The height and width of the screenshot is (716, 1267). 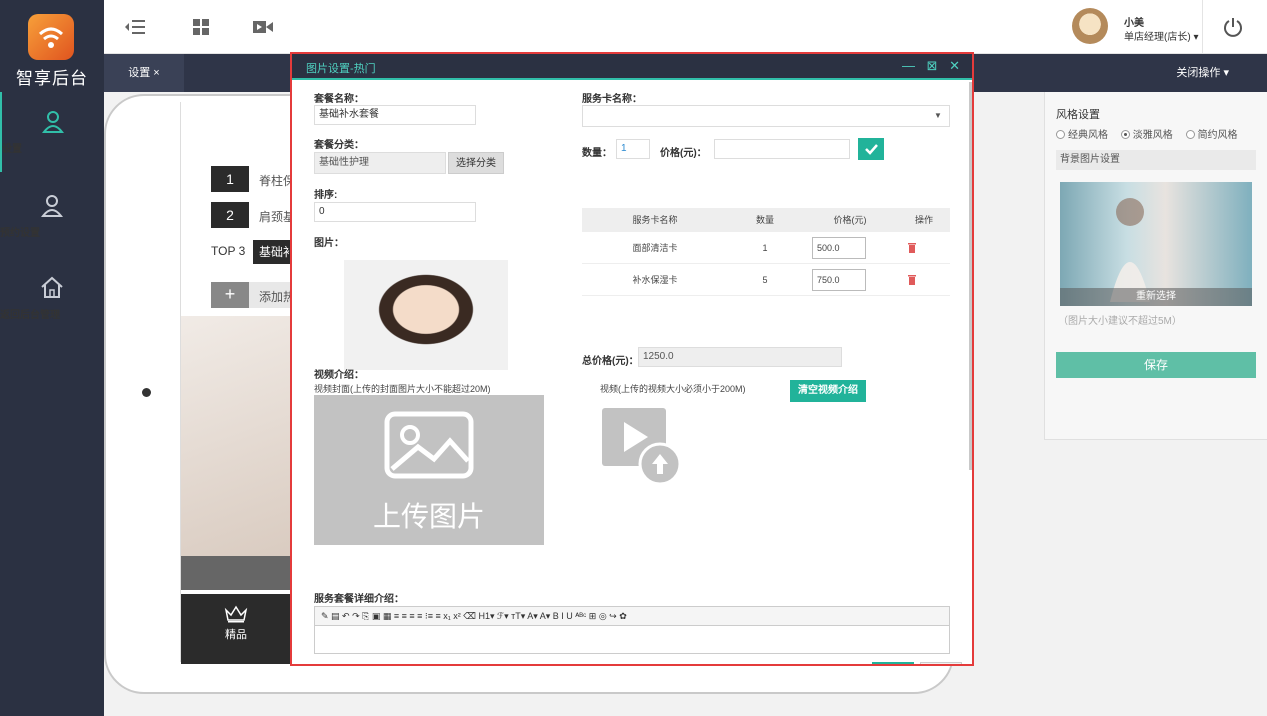 What do you see at coordinates (641, 447) in the screenshot?
I see `video-upload-icon` at bounding box center [641, 447].